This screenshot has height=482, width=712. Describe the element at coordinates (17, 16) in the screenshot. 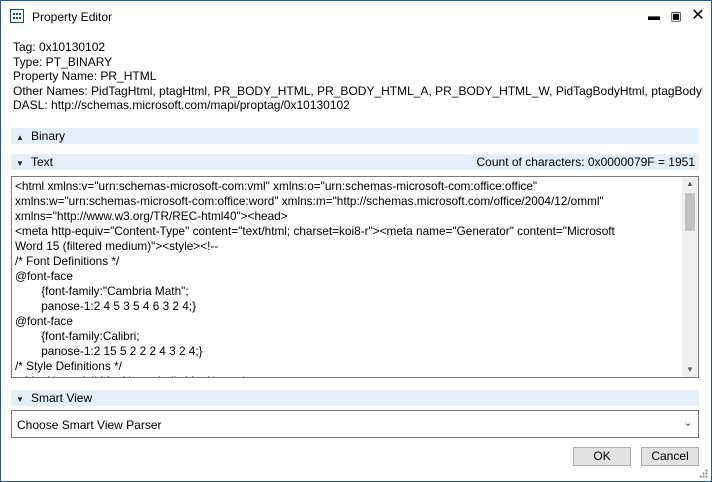

I see `app-icon` at that location.